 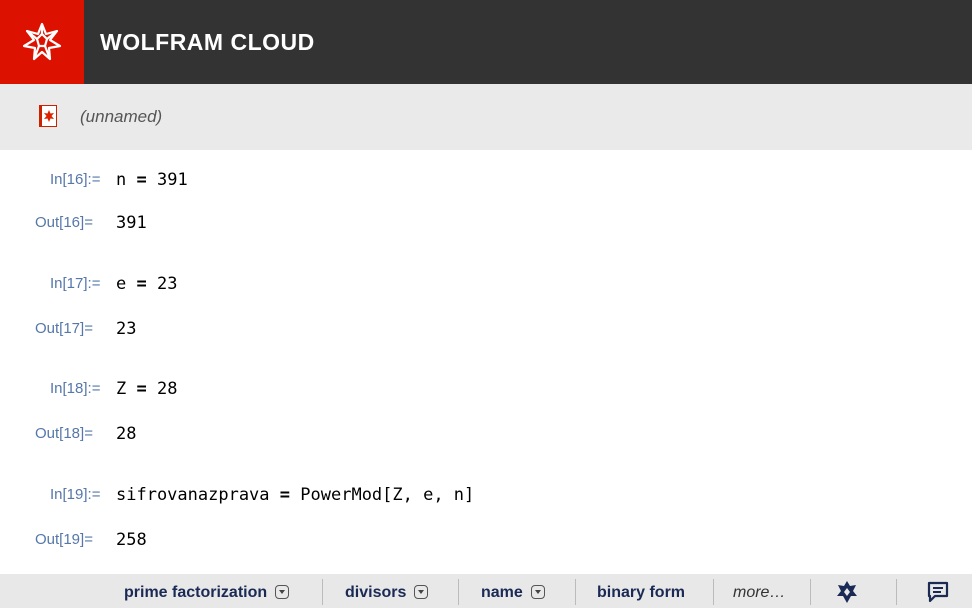 I want to click on cell-in-label: In[18]:=, so click(x=75, y=388).